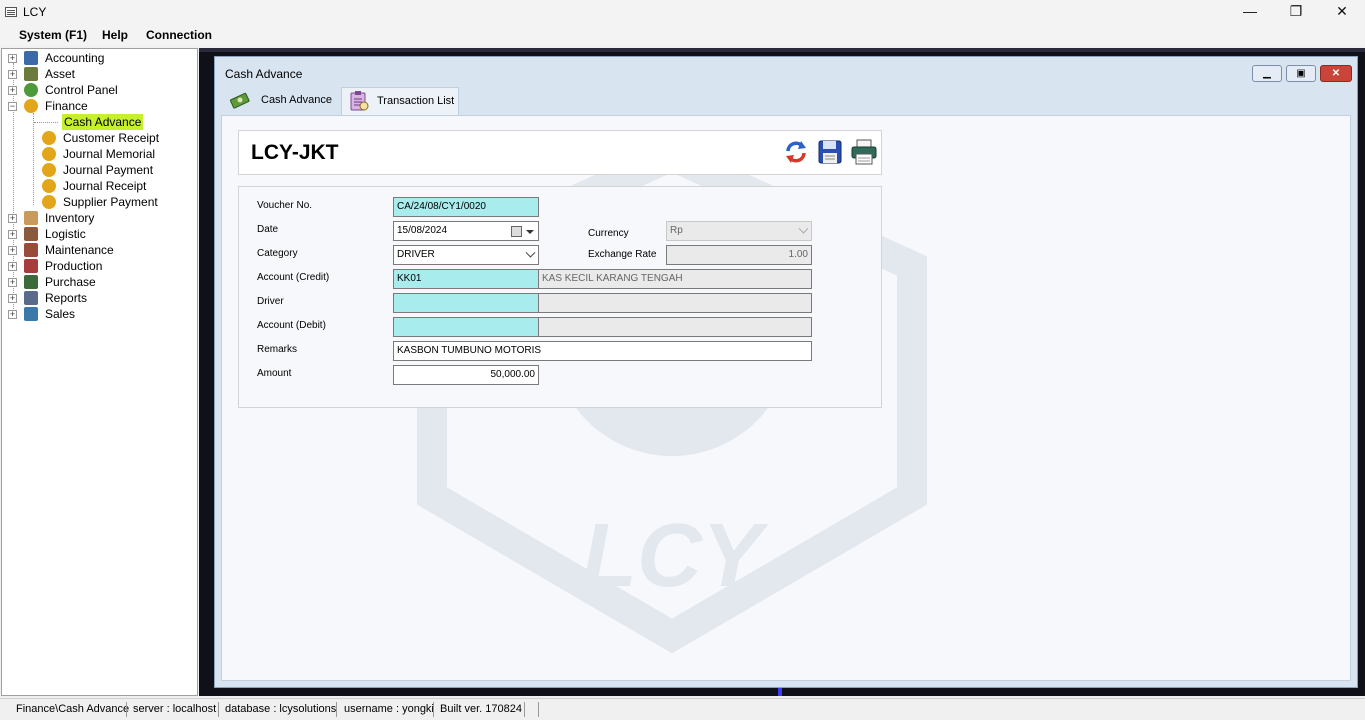 The height and width of the screenshot is (720, 1365). What do you see at coordinates (179, 35) in the screenshot?
I see `menu-connection: Connection` at bounding box center [179, 35].